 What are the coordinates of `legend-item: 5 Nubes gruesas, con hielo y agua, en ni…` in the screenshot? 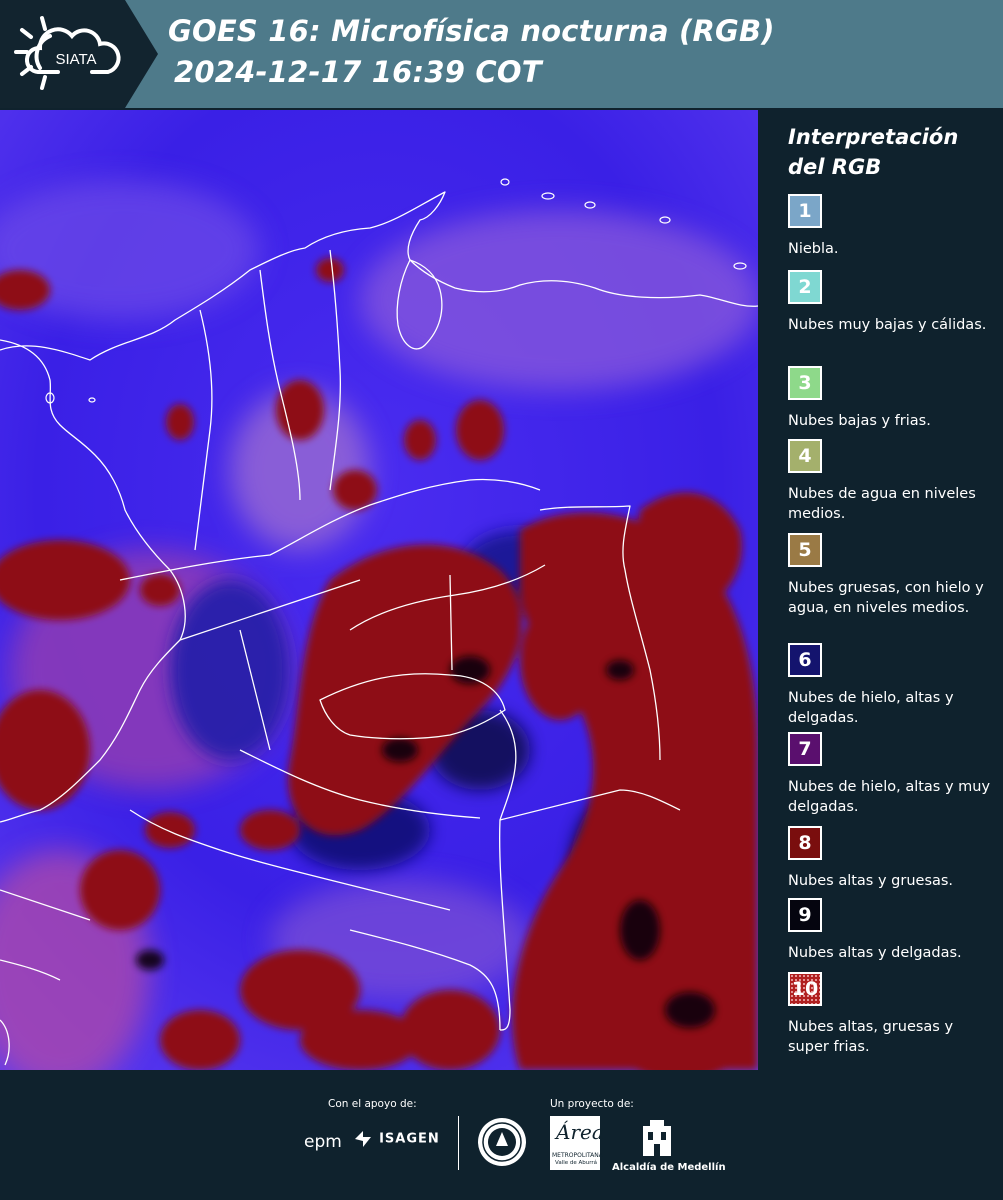 It's located at (890, 575).